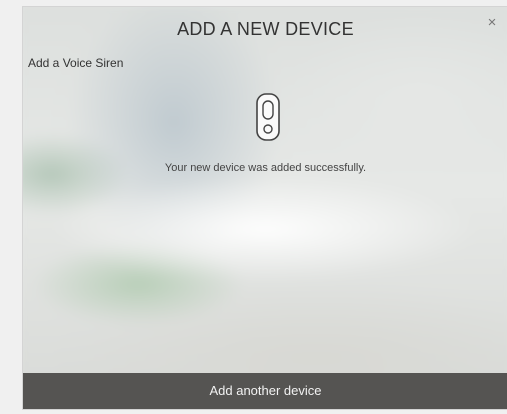  What do you see at coordinates (268, 117) in the screenshot?
I see `voice-siren-icon` at bounding box center [268, 117].